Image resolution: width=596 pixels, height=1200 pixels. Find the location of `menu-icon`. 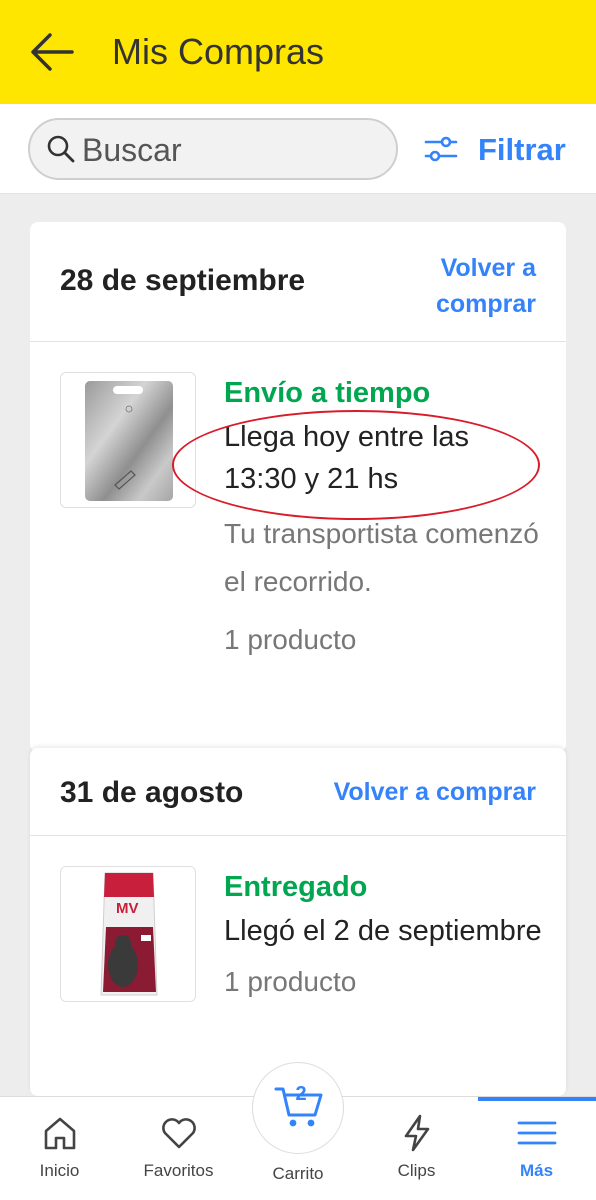

menu-icon is located at coordinates (537, 1133).